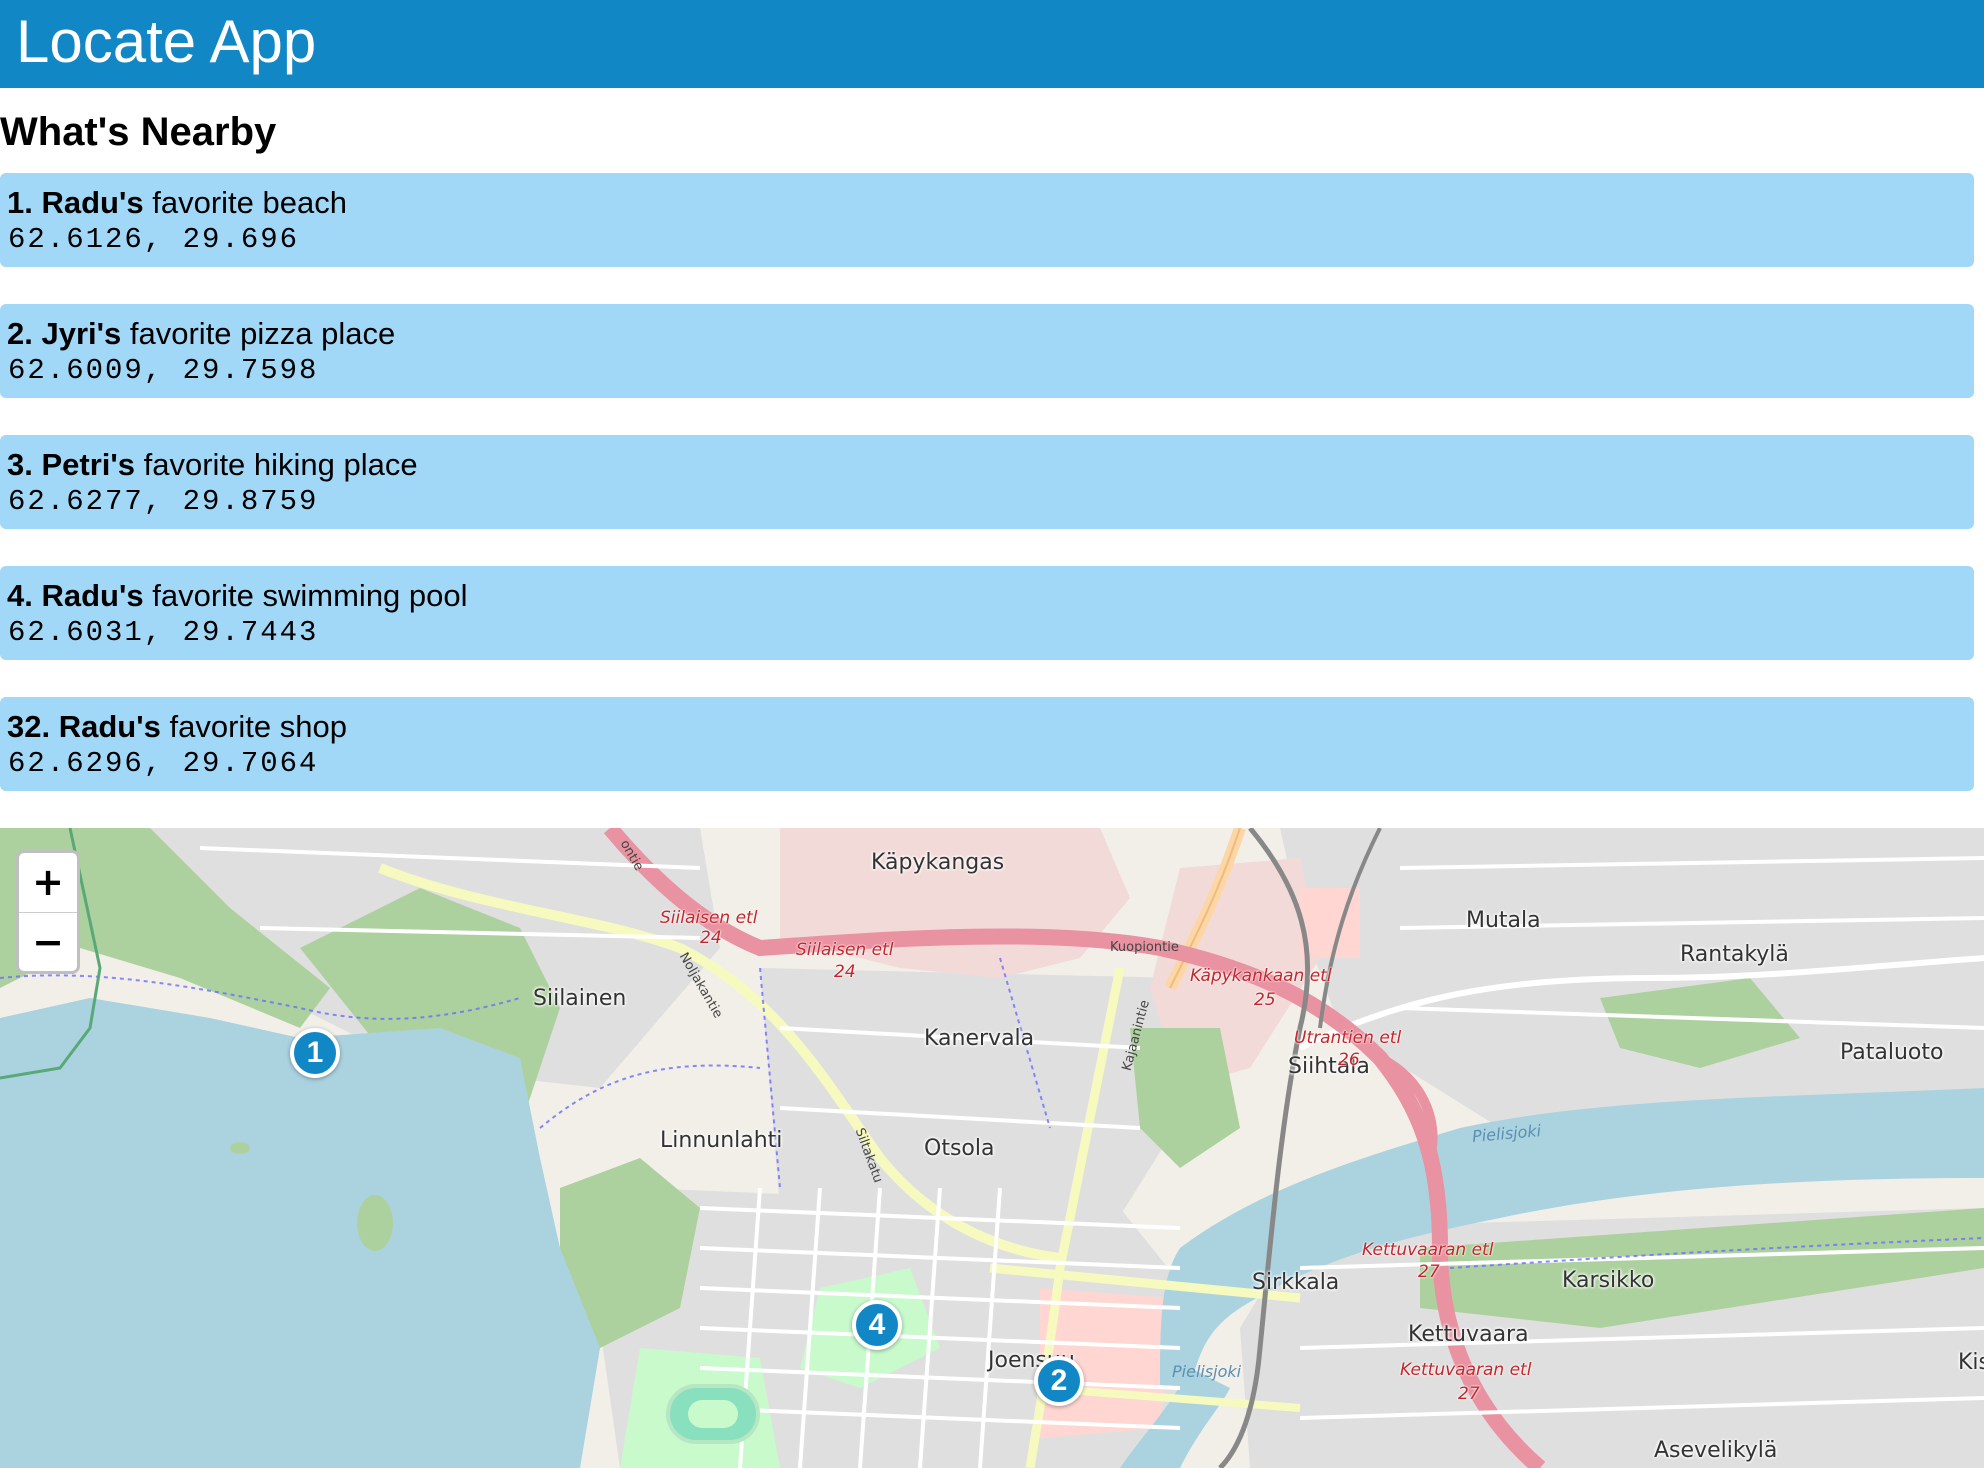 This screenshot has height=1468, width=1984. I want to click on place-number: 32., so click(29, 726).